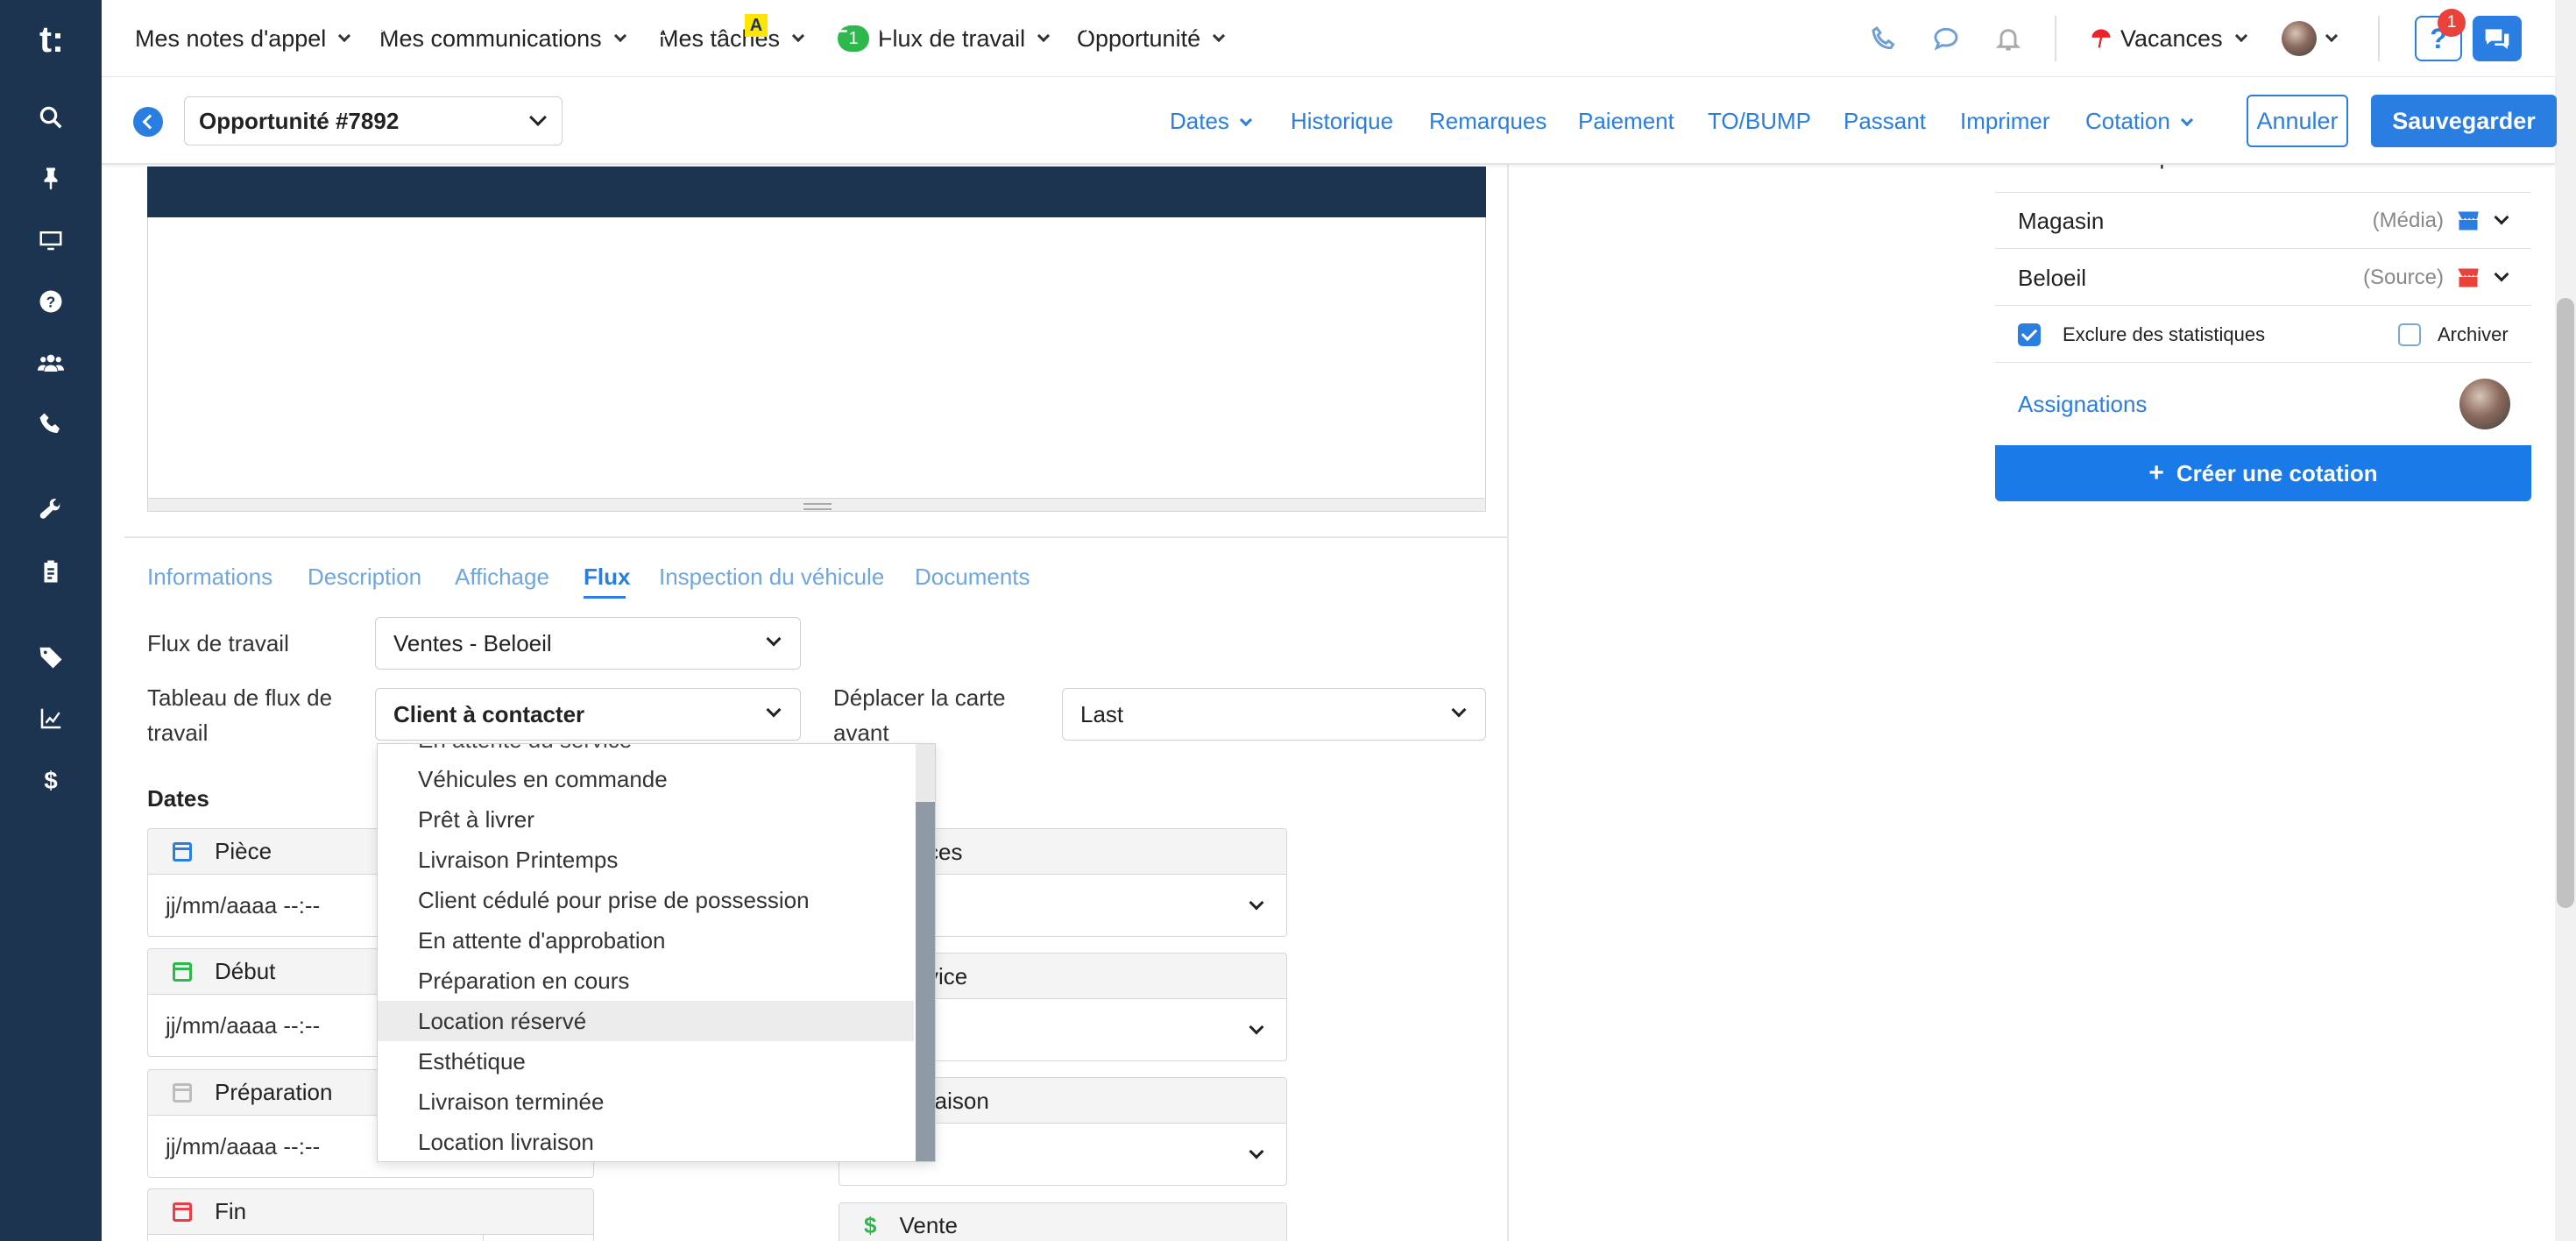 The width and height of the screenshot is (2576, 1241). I want to click on clipboard-icon, so click(50, 571).